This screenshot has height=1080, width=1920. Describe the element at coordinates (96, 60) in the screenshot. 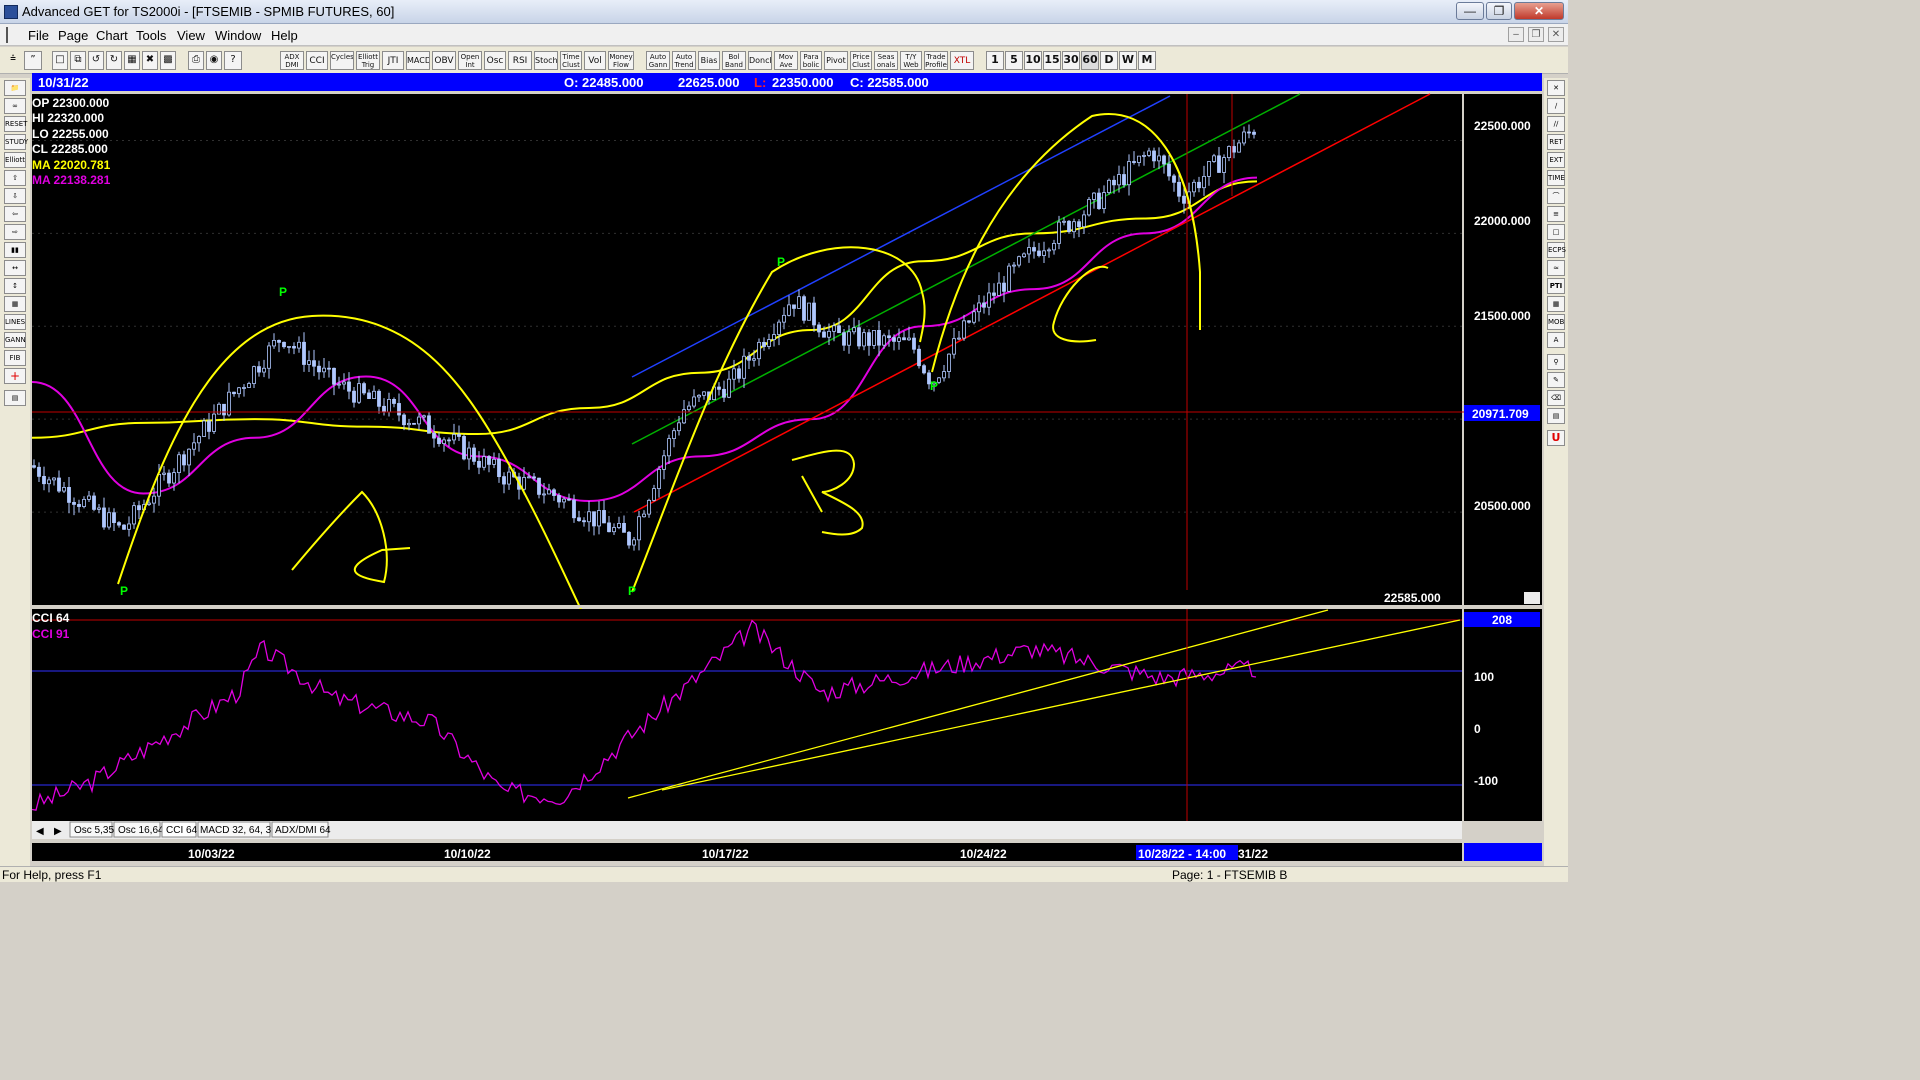

I see `back-icon: ↺` at that location.